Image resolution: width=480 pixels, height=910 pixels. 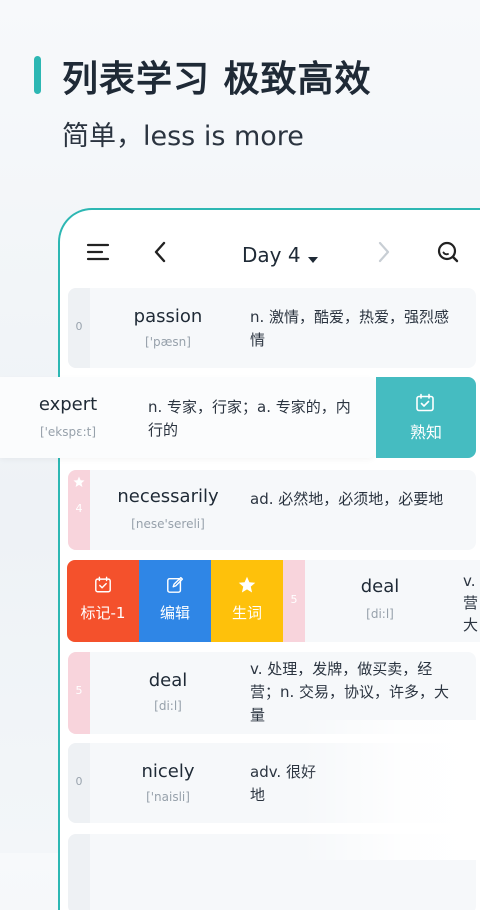 What do you see at coordinates (168, 342) in the screenshot?
I see `phonetic-text: ['pæsn]` at bounding box center [168, 342].